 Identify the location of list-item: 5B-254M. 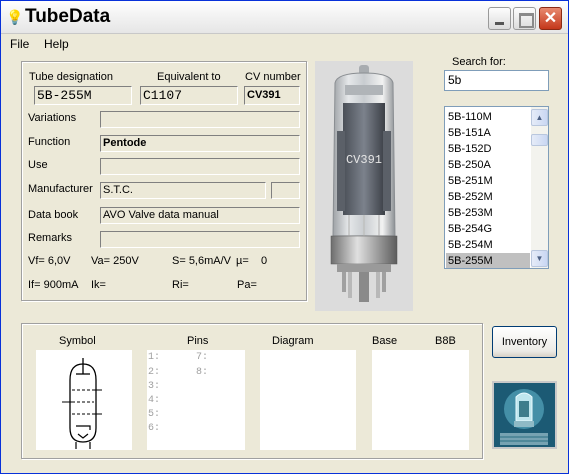
(488, 245).